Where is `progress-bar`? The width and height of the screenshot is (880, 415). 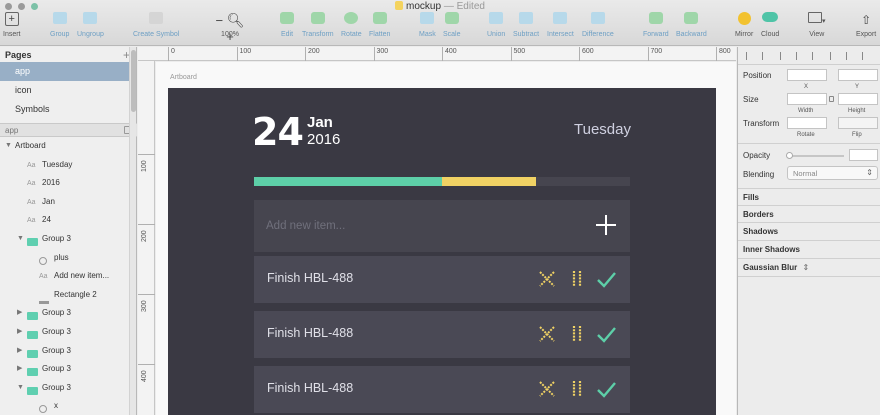
progress-bar is located at coordinates (442, 181).